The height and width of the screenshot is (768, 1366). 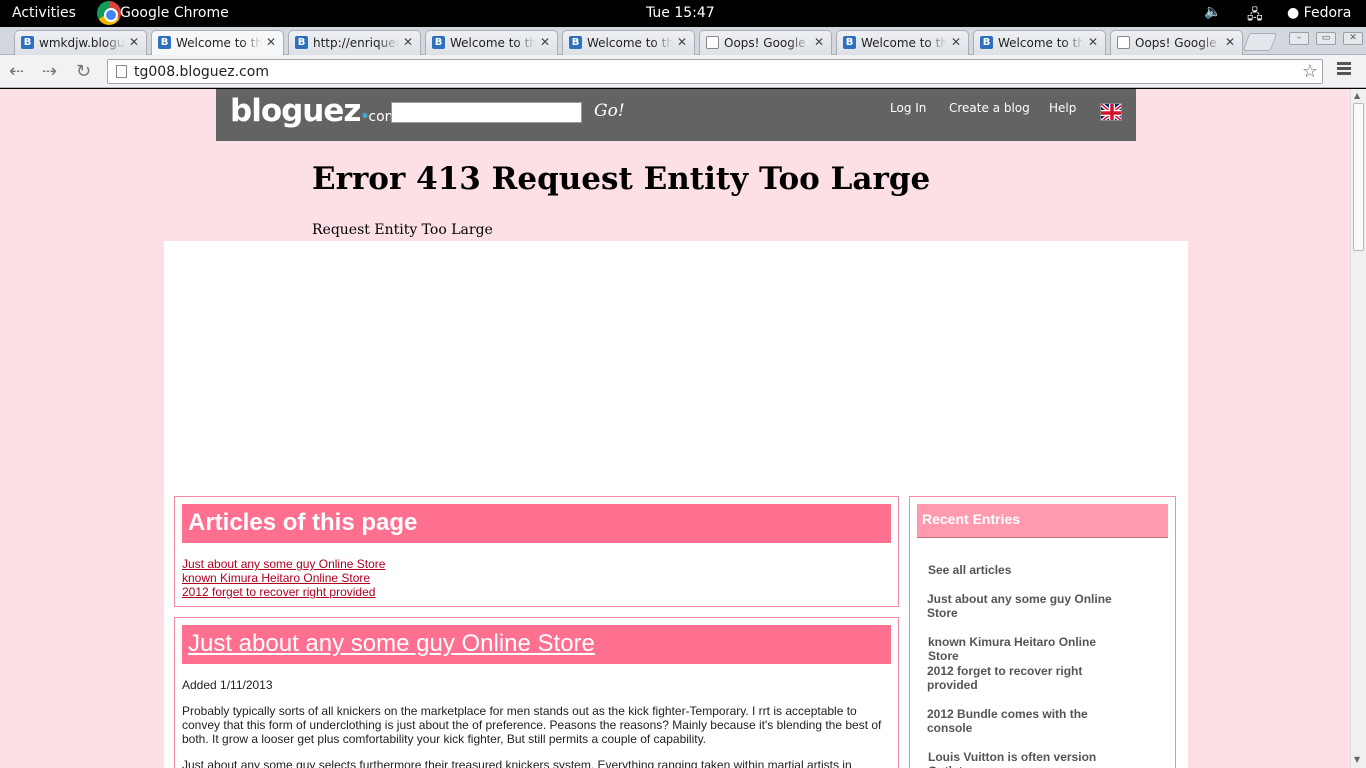 What do you see at coordinates (109, 13) in the screenshot?
I see `chrome-app-icon` at bounding box center [109, 13].